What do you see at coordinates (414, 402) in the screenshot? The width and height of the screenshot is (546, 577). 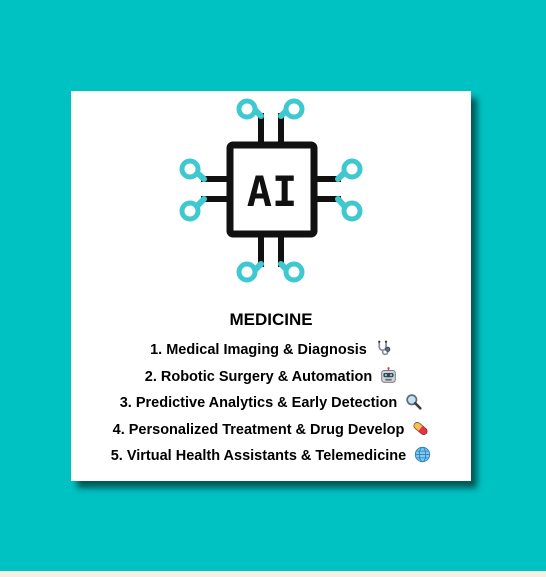 I see `magnifier-icon` at bounding box center [414, 402].